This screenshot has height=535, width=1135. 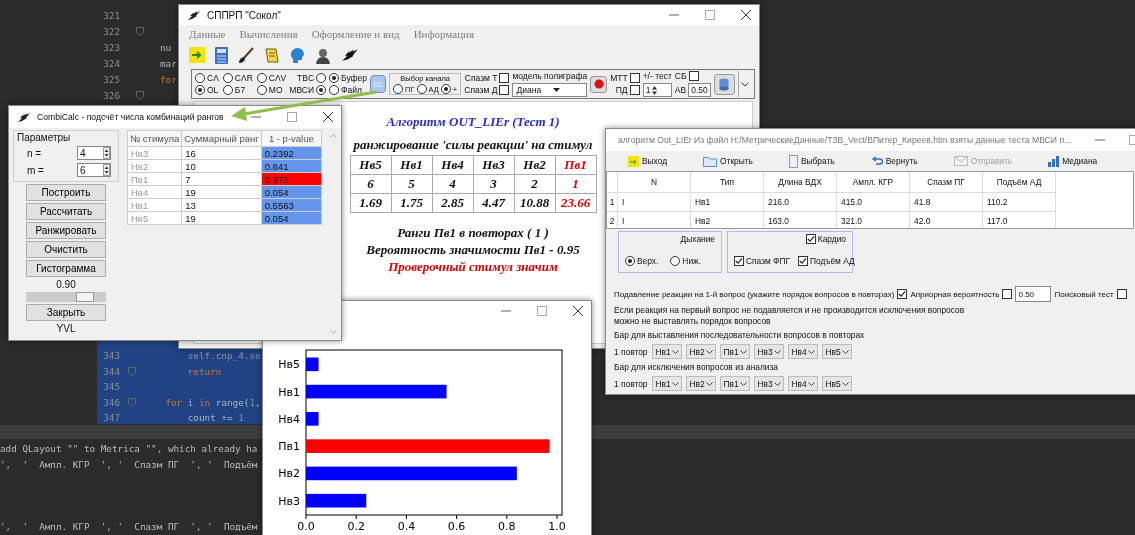 What do you see at coordinates (154, 138) in the screenshot?
I see `column-header: № стимула` at bounding box center [154, 138].